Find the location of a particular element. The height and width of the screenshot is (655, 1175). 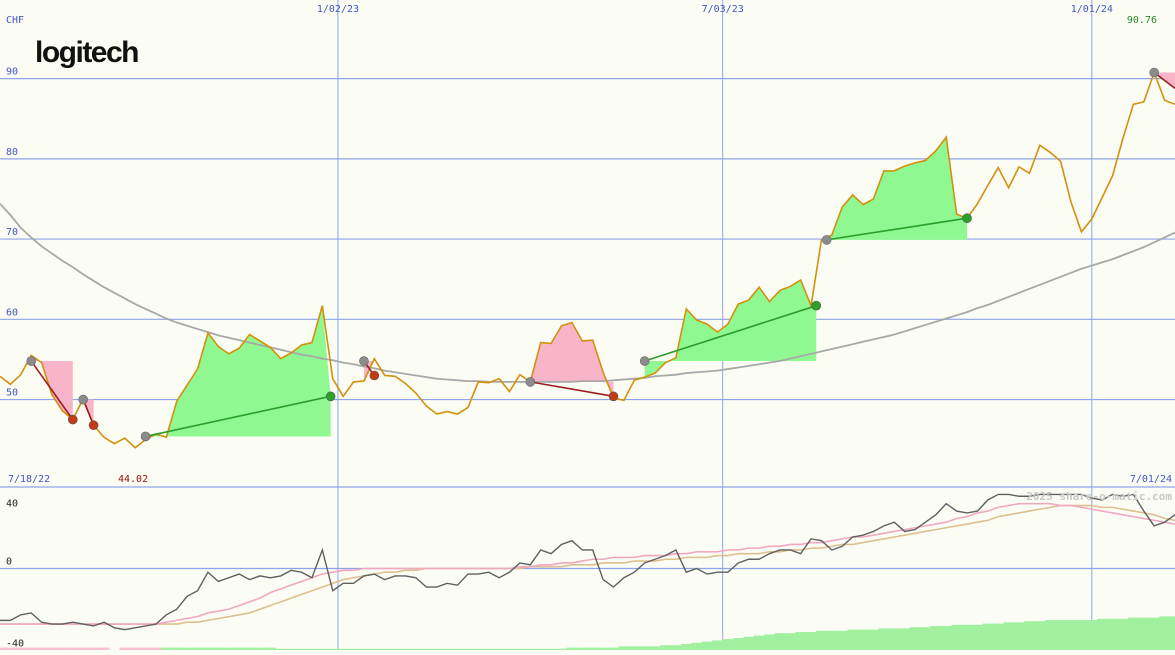

price-tick-label: 70 is located at coordinates (12, 232).